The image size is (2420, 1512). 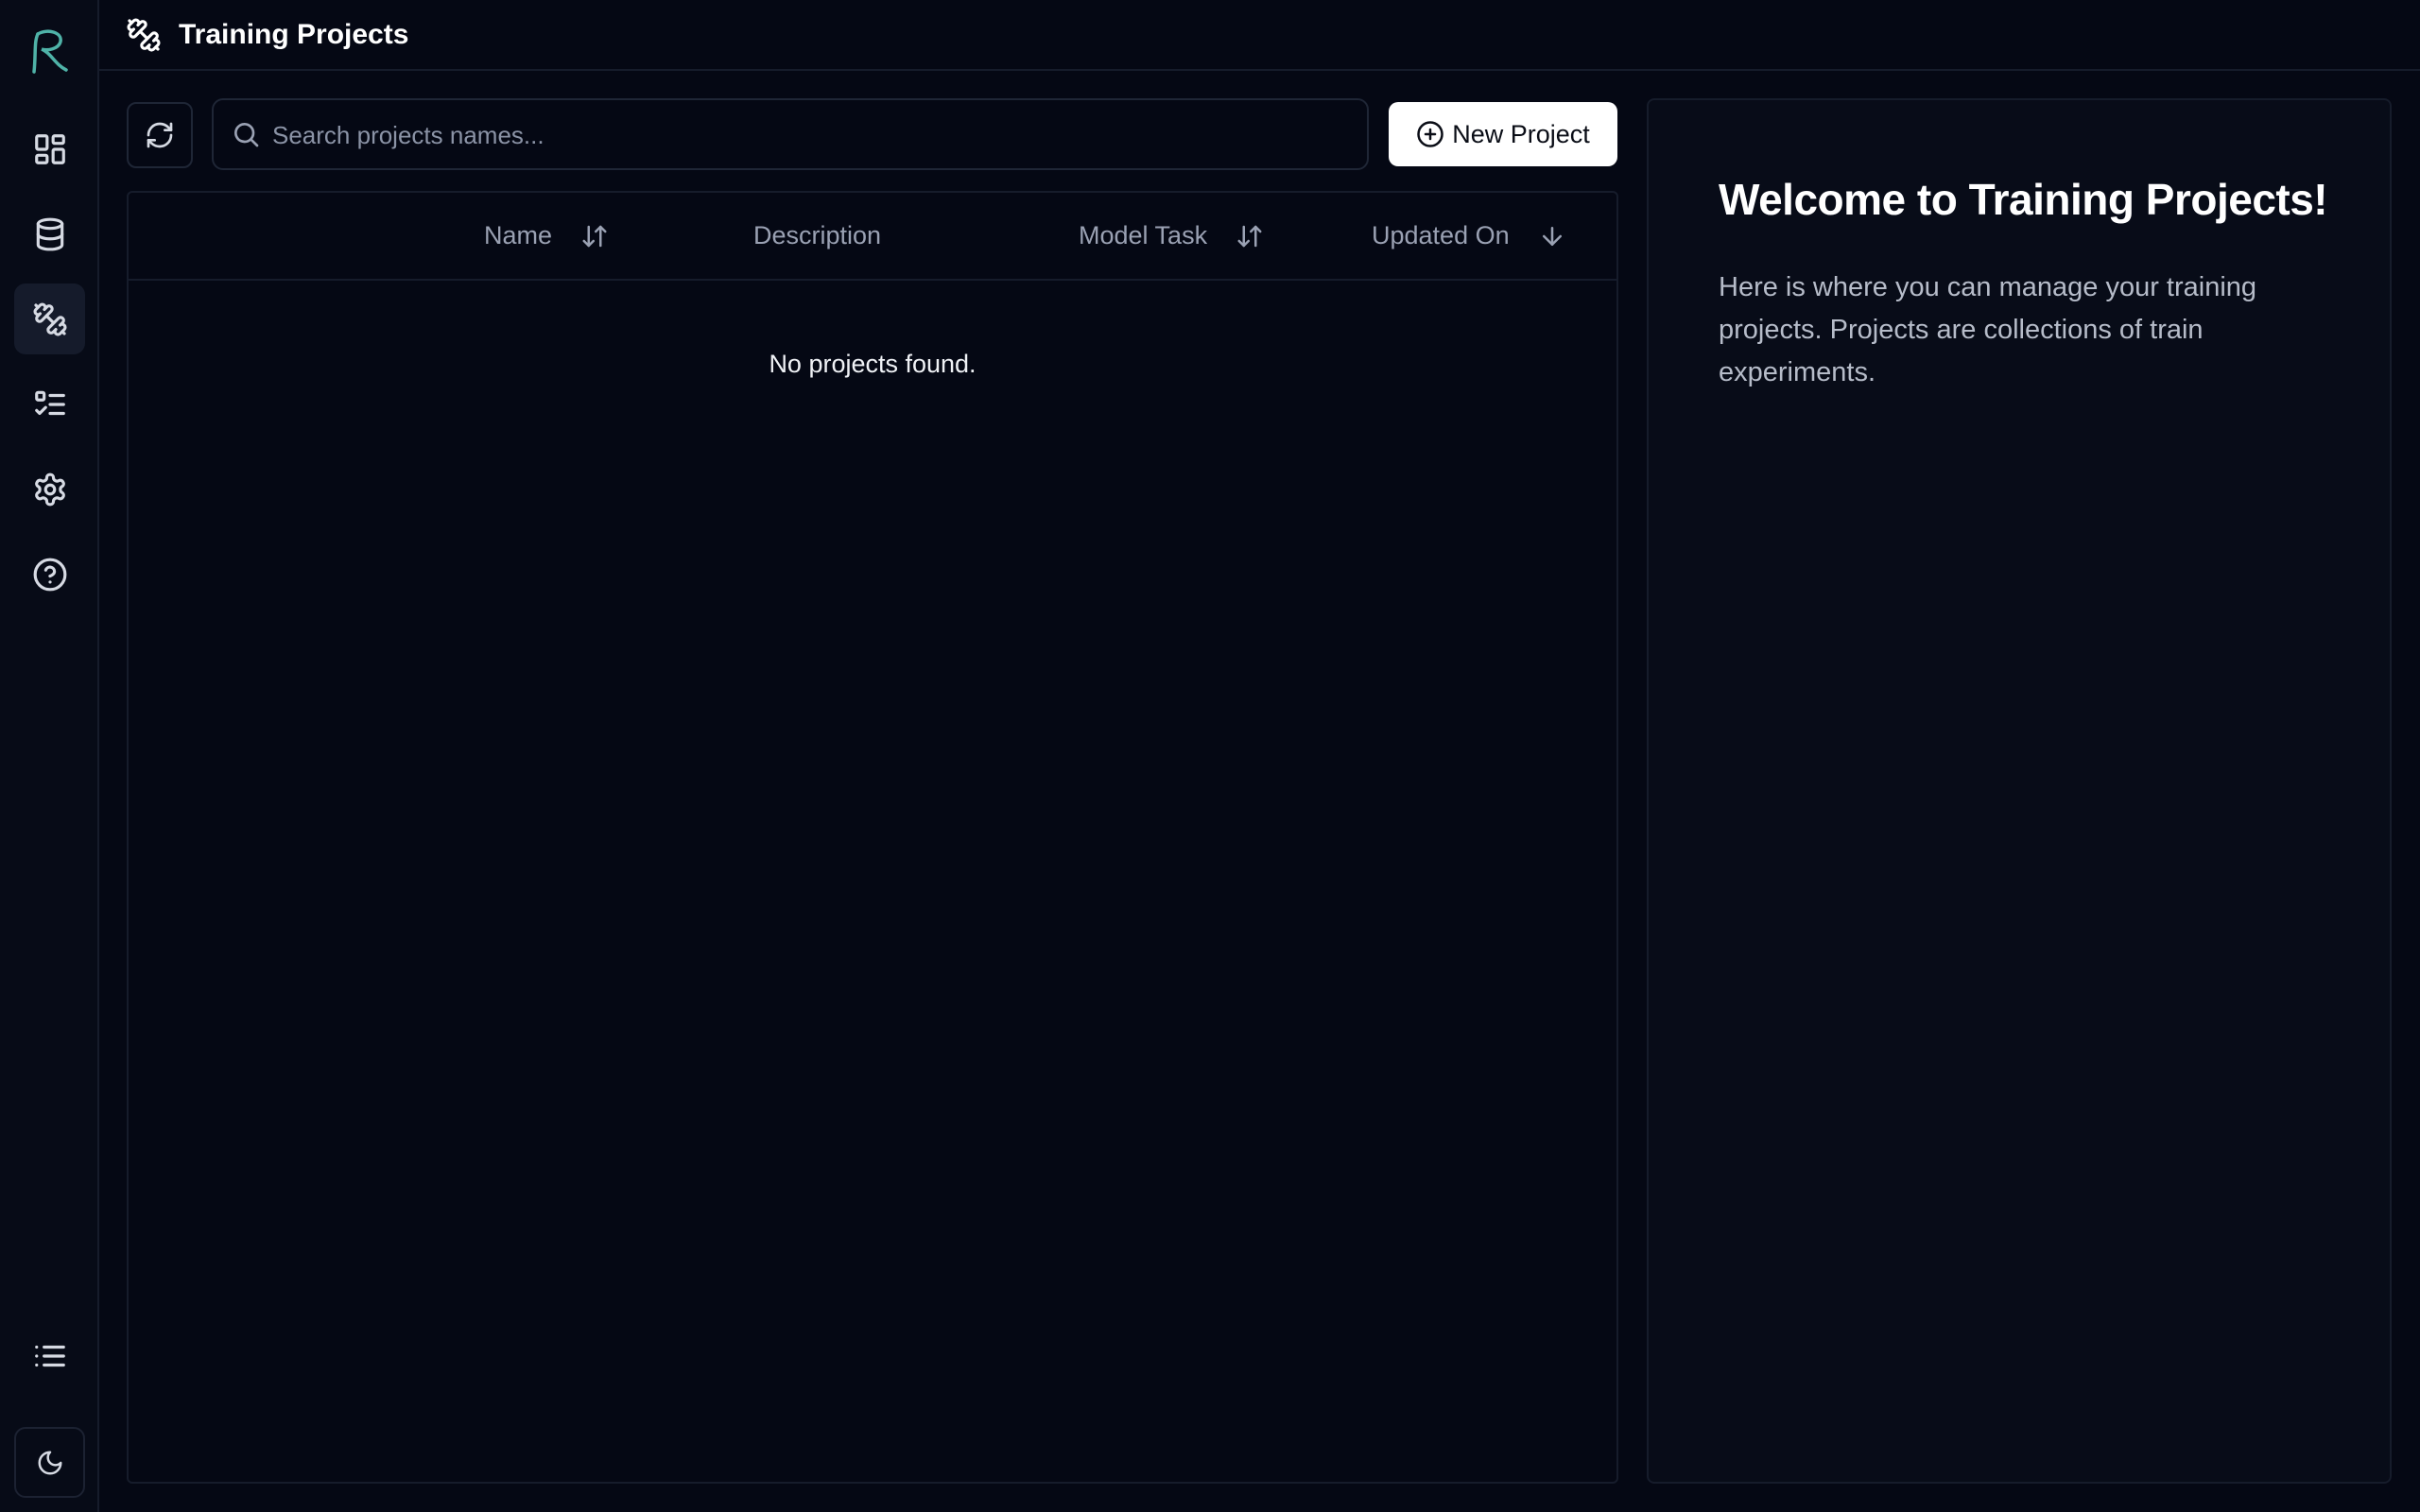 I want to click on new-project-label: New Project, so click(x=1521, y=133).